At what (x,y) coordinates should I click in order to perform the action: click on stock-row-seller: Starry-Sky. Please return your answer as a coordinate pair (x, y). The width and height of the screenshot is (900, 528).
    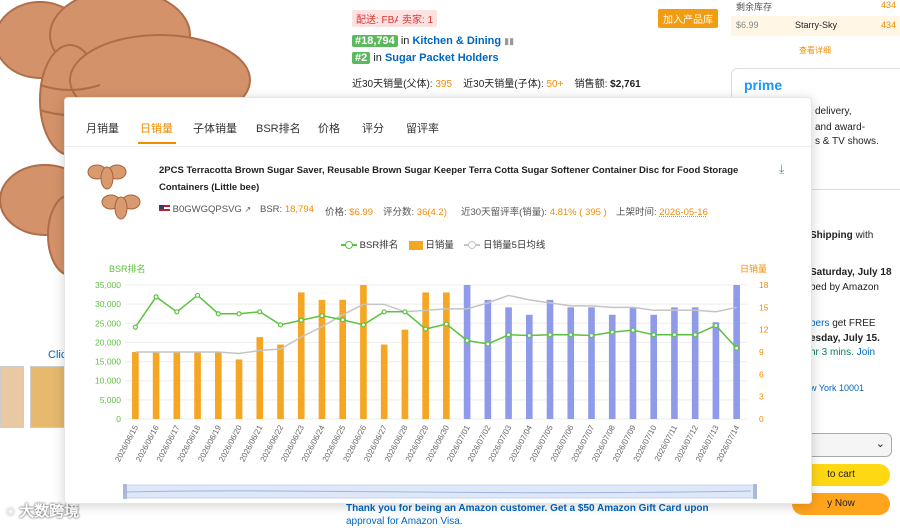
    Looking at the image, I should click on (816, 25).